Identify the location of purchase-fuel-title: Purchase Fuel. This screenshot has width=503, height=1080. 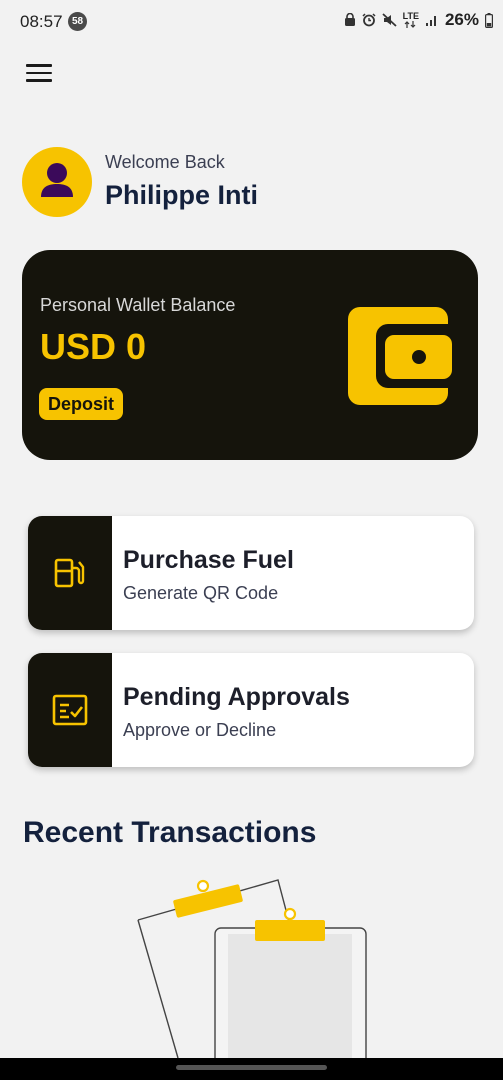
(208, 560).